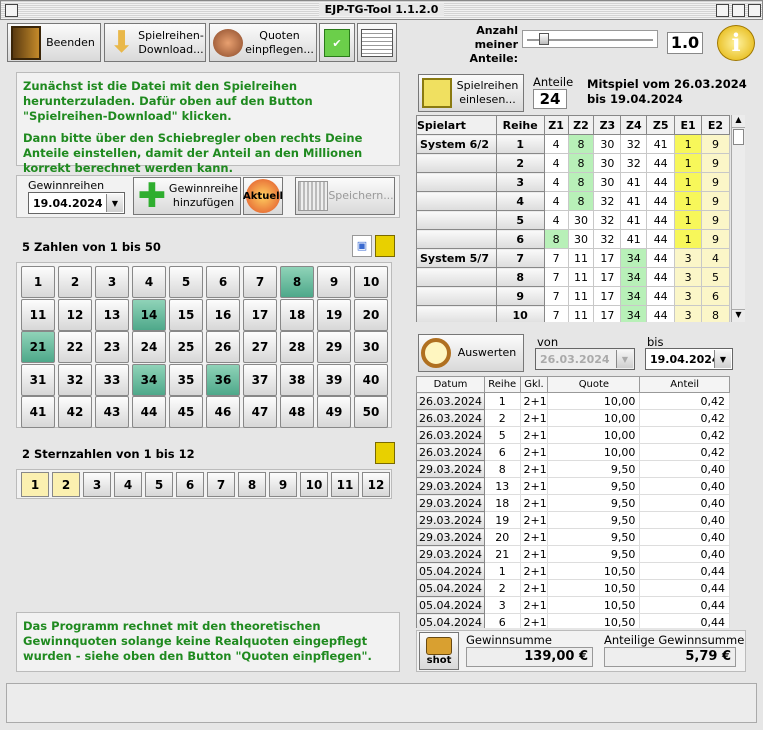 This screenshot has height=730, width=763. I want to click on anteile-slider, so click(590, 39).